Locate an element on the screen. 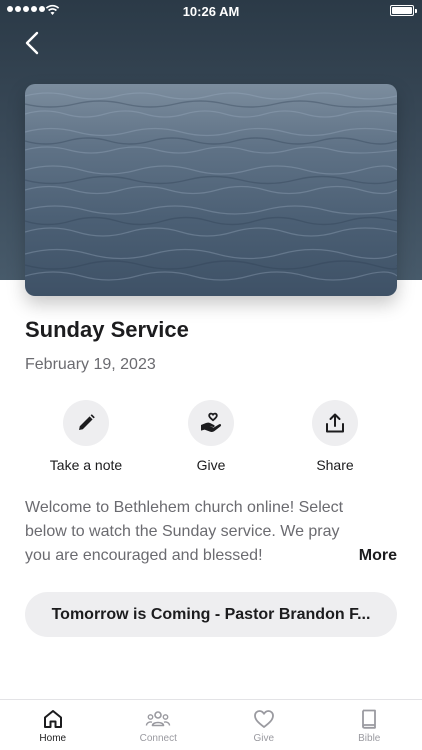  take-note-button: Take a note is located at coordinates (86, 436).